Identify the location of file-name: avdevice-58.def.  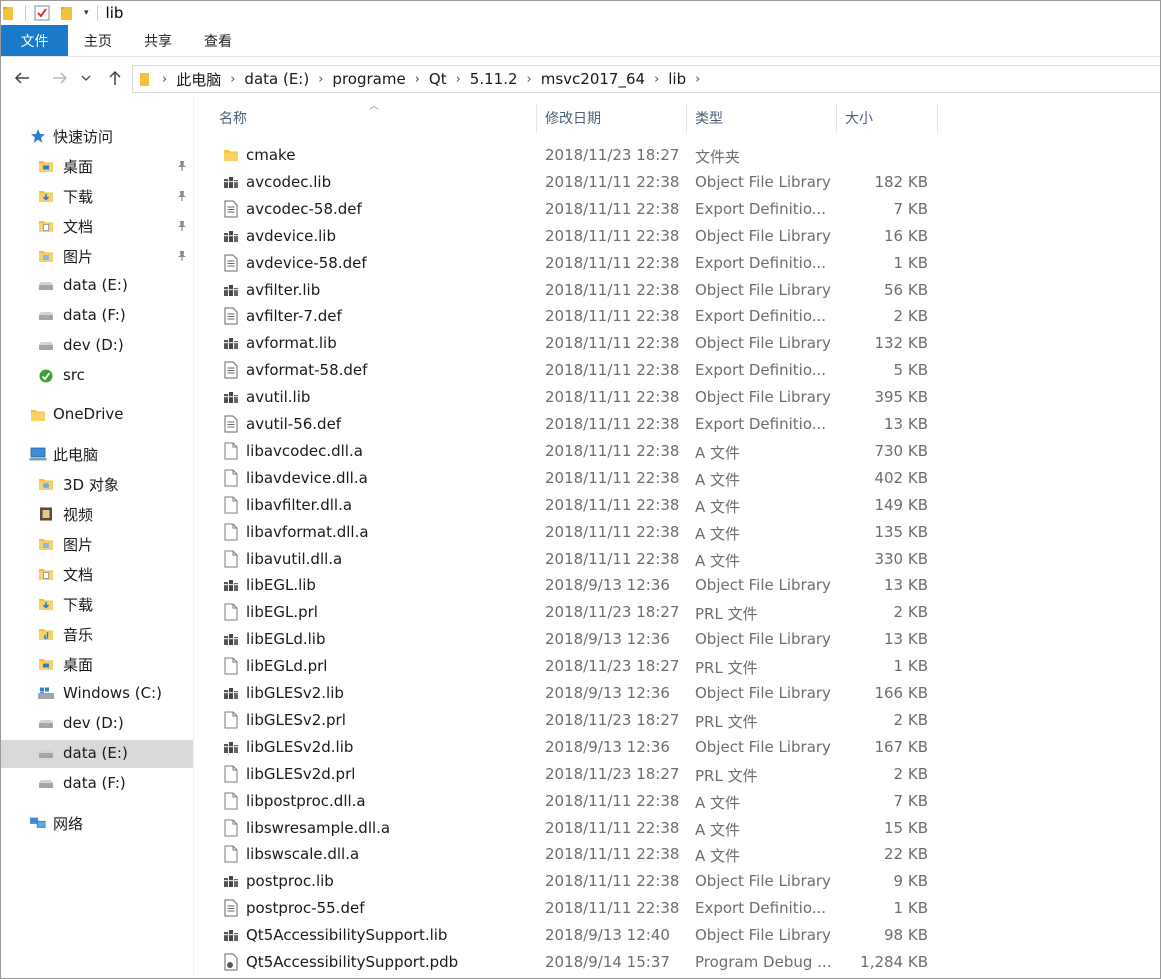
(306, 262).